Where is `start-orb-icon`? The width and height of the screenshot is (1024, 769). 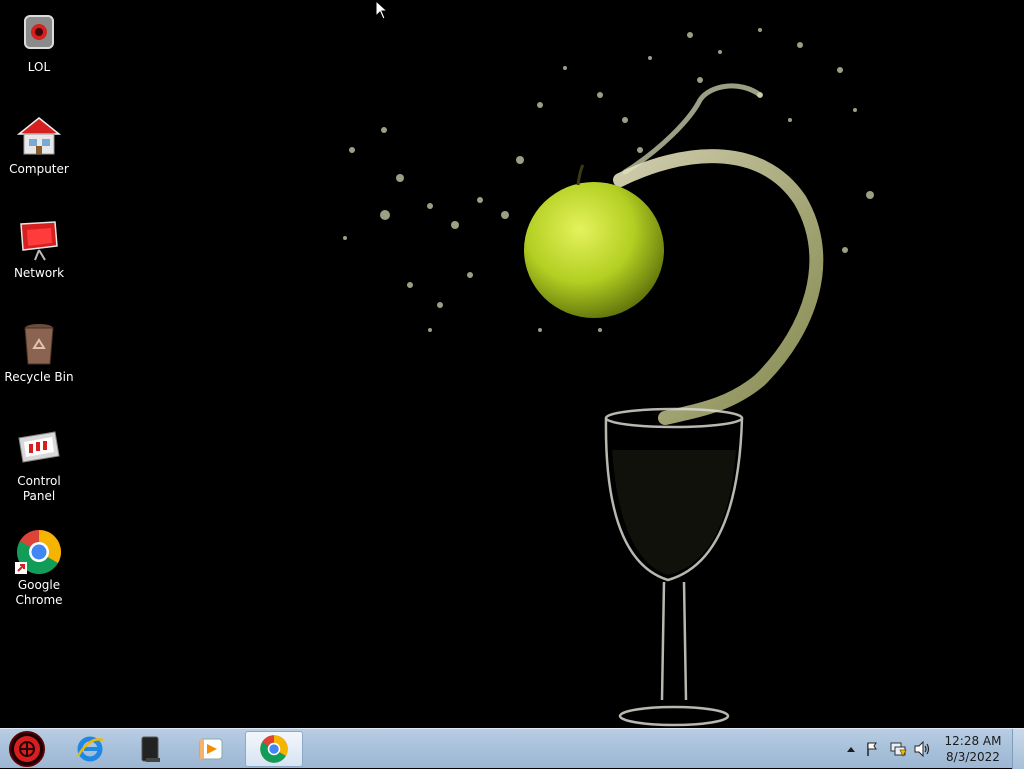 start-orb-icon is located at coordinates (27, 749).